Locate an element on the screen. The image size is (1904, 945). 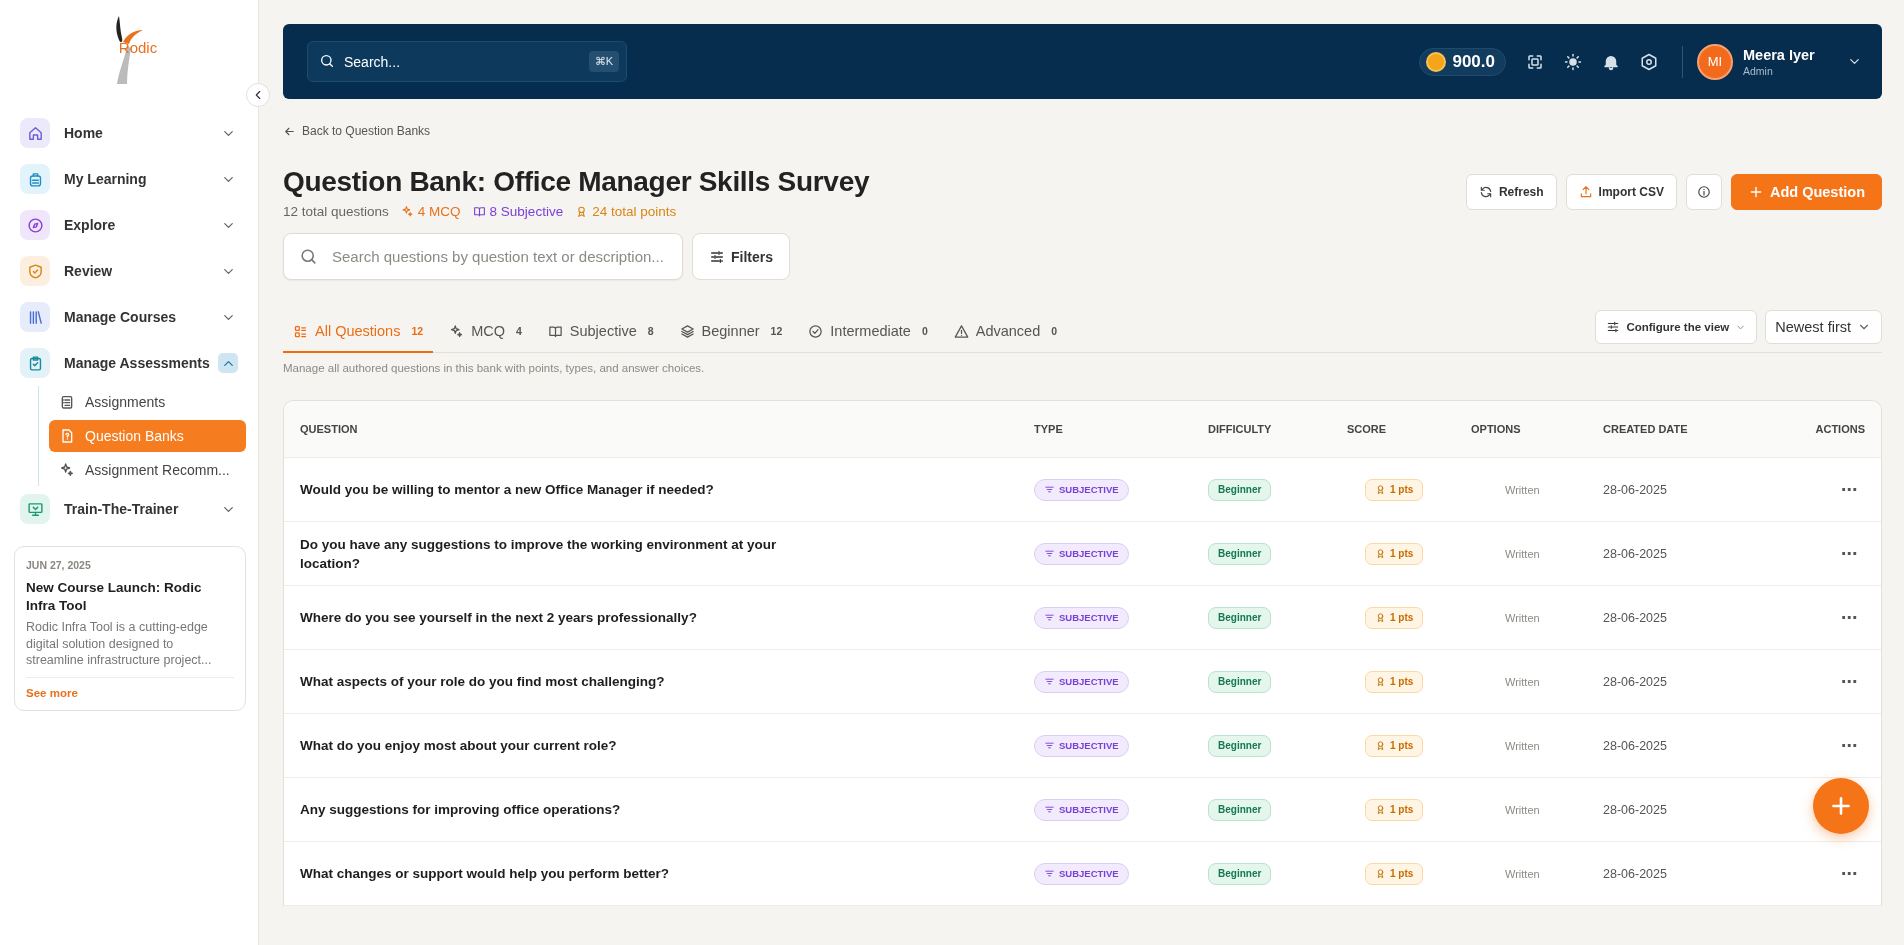
column-header: ACTIONS is located at coordinates (1840, 429).